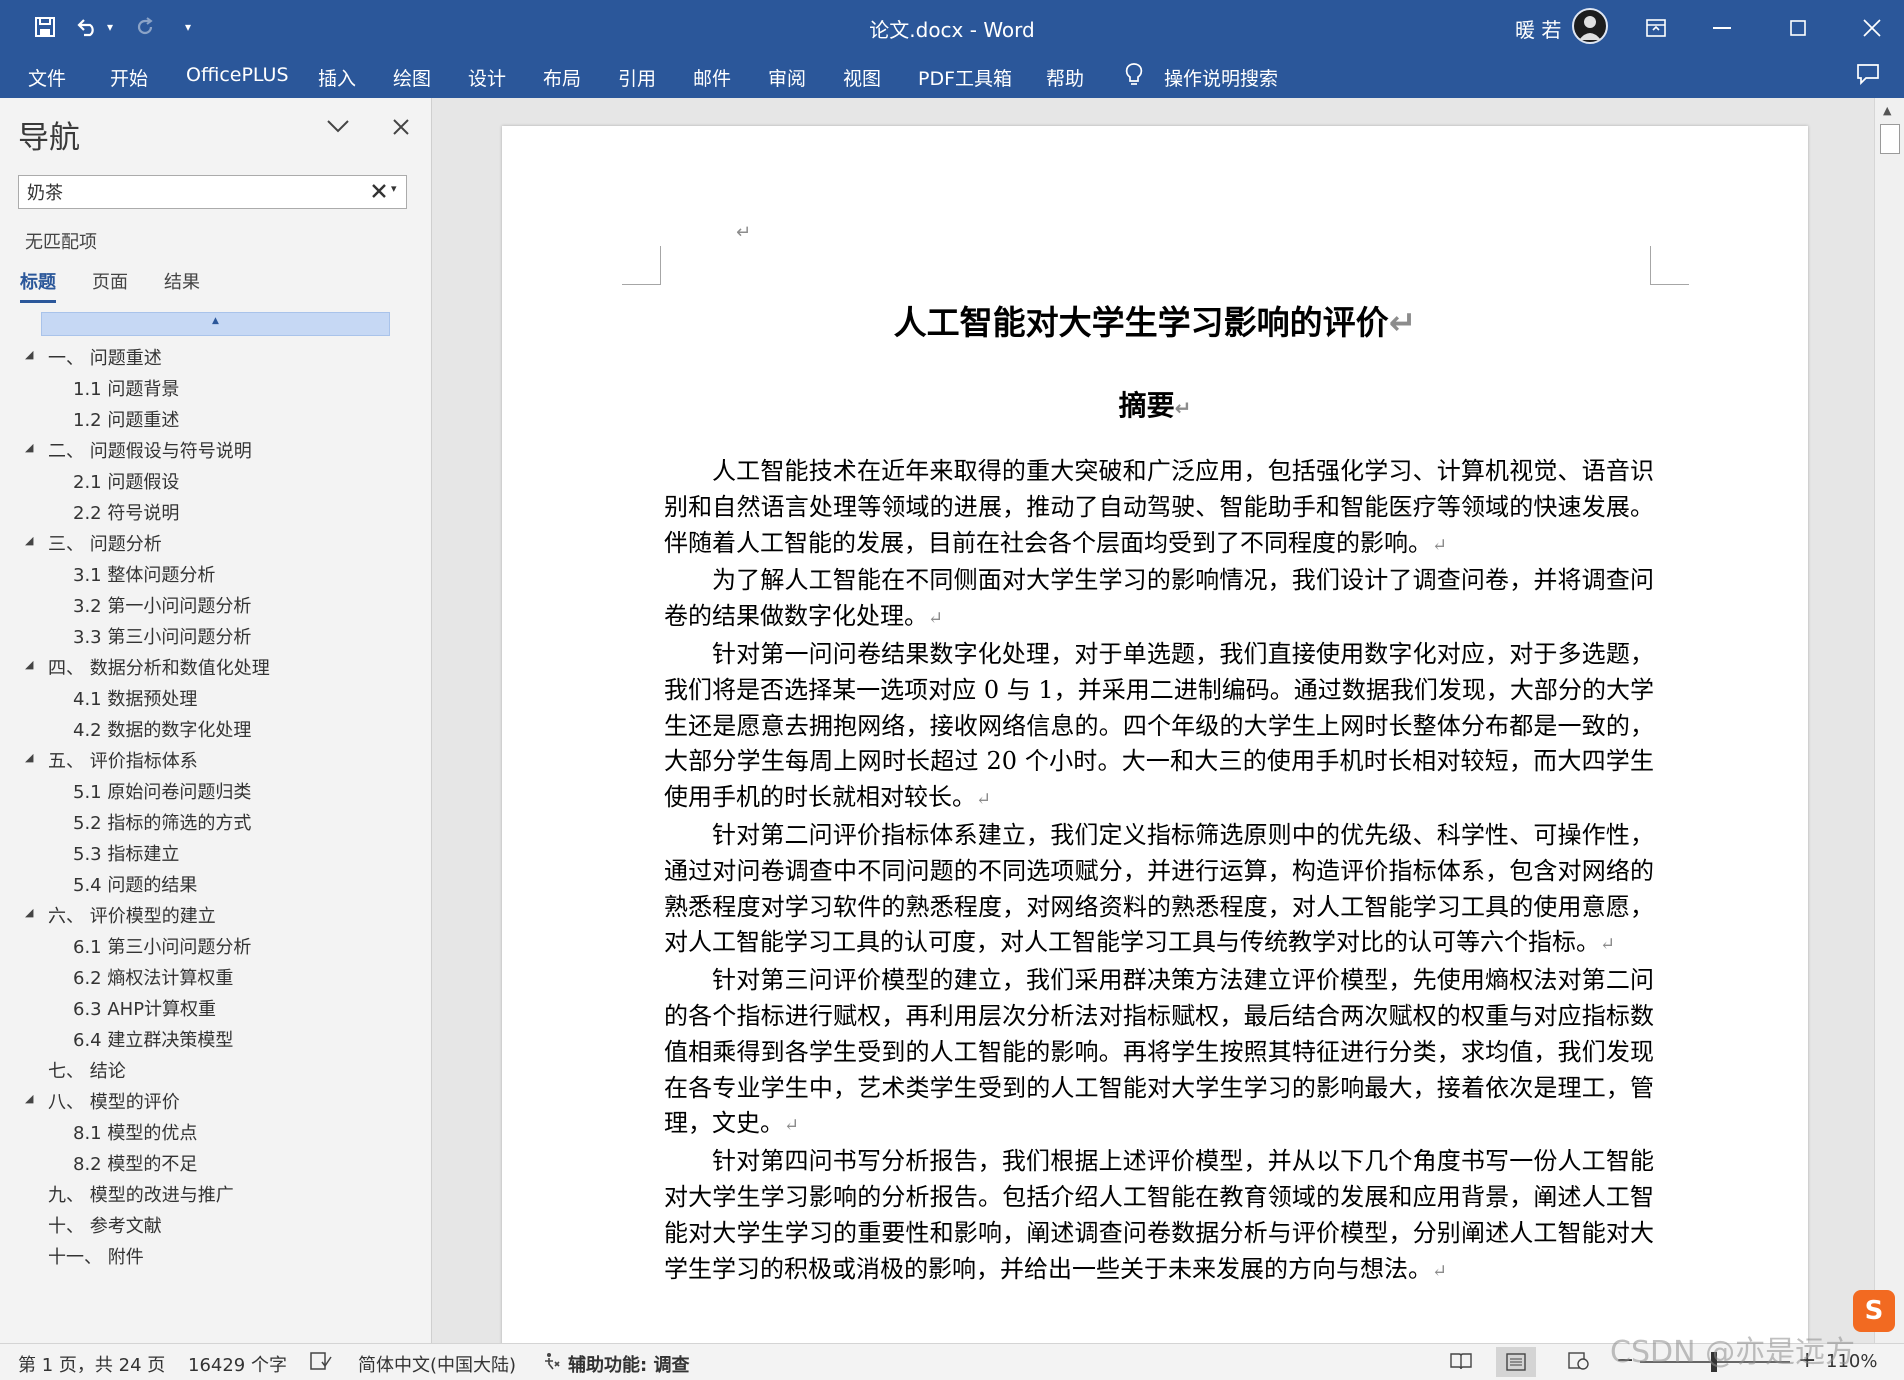 The image size is (1904, 1380). Describe the element at coordinates (1538, 28) in the screenshot. I see `user-name: 暖 若` at that location.